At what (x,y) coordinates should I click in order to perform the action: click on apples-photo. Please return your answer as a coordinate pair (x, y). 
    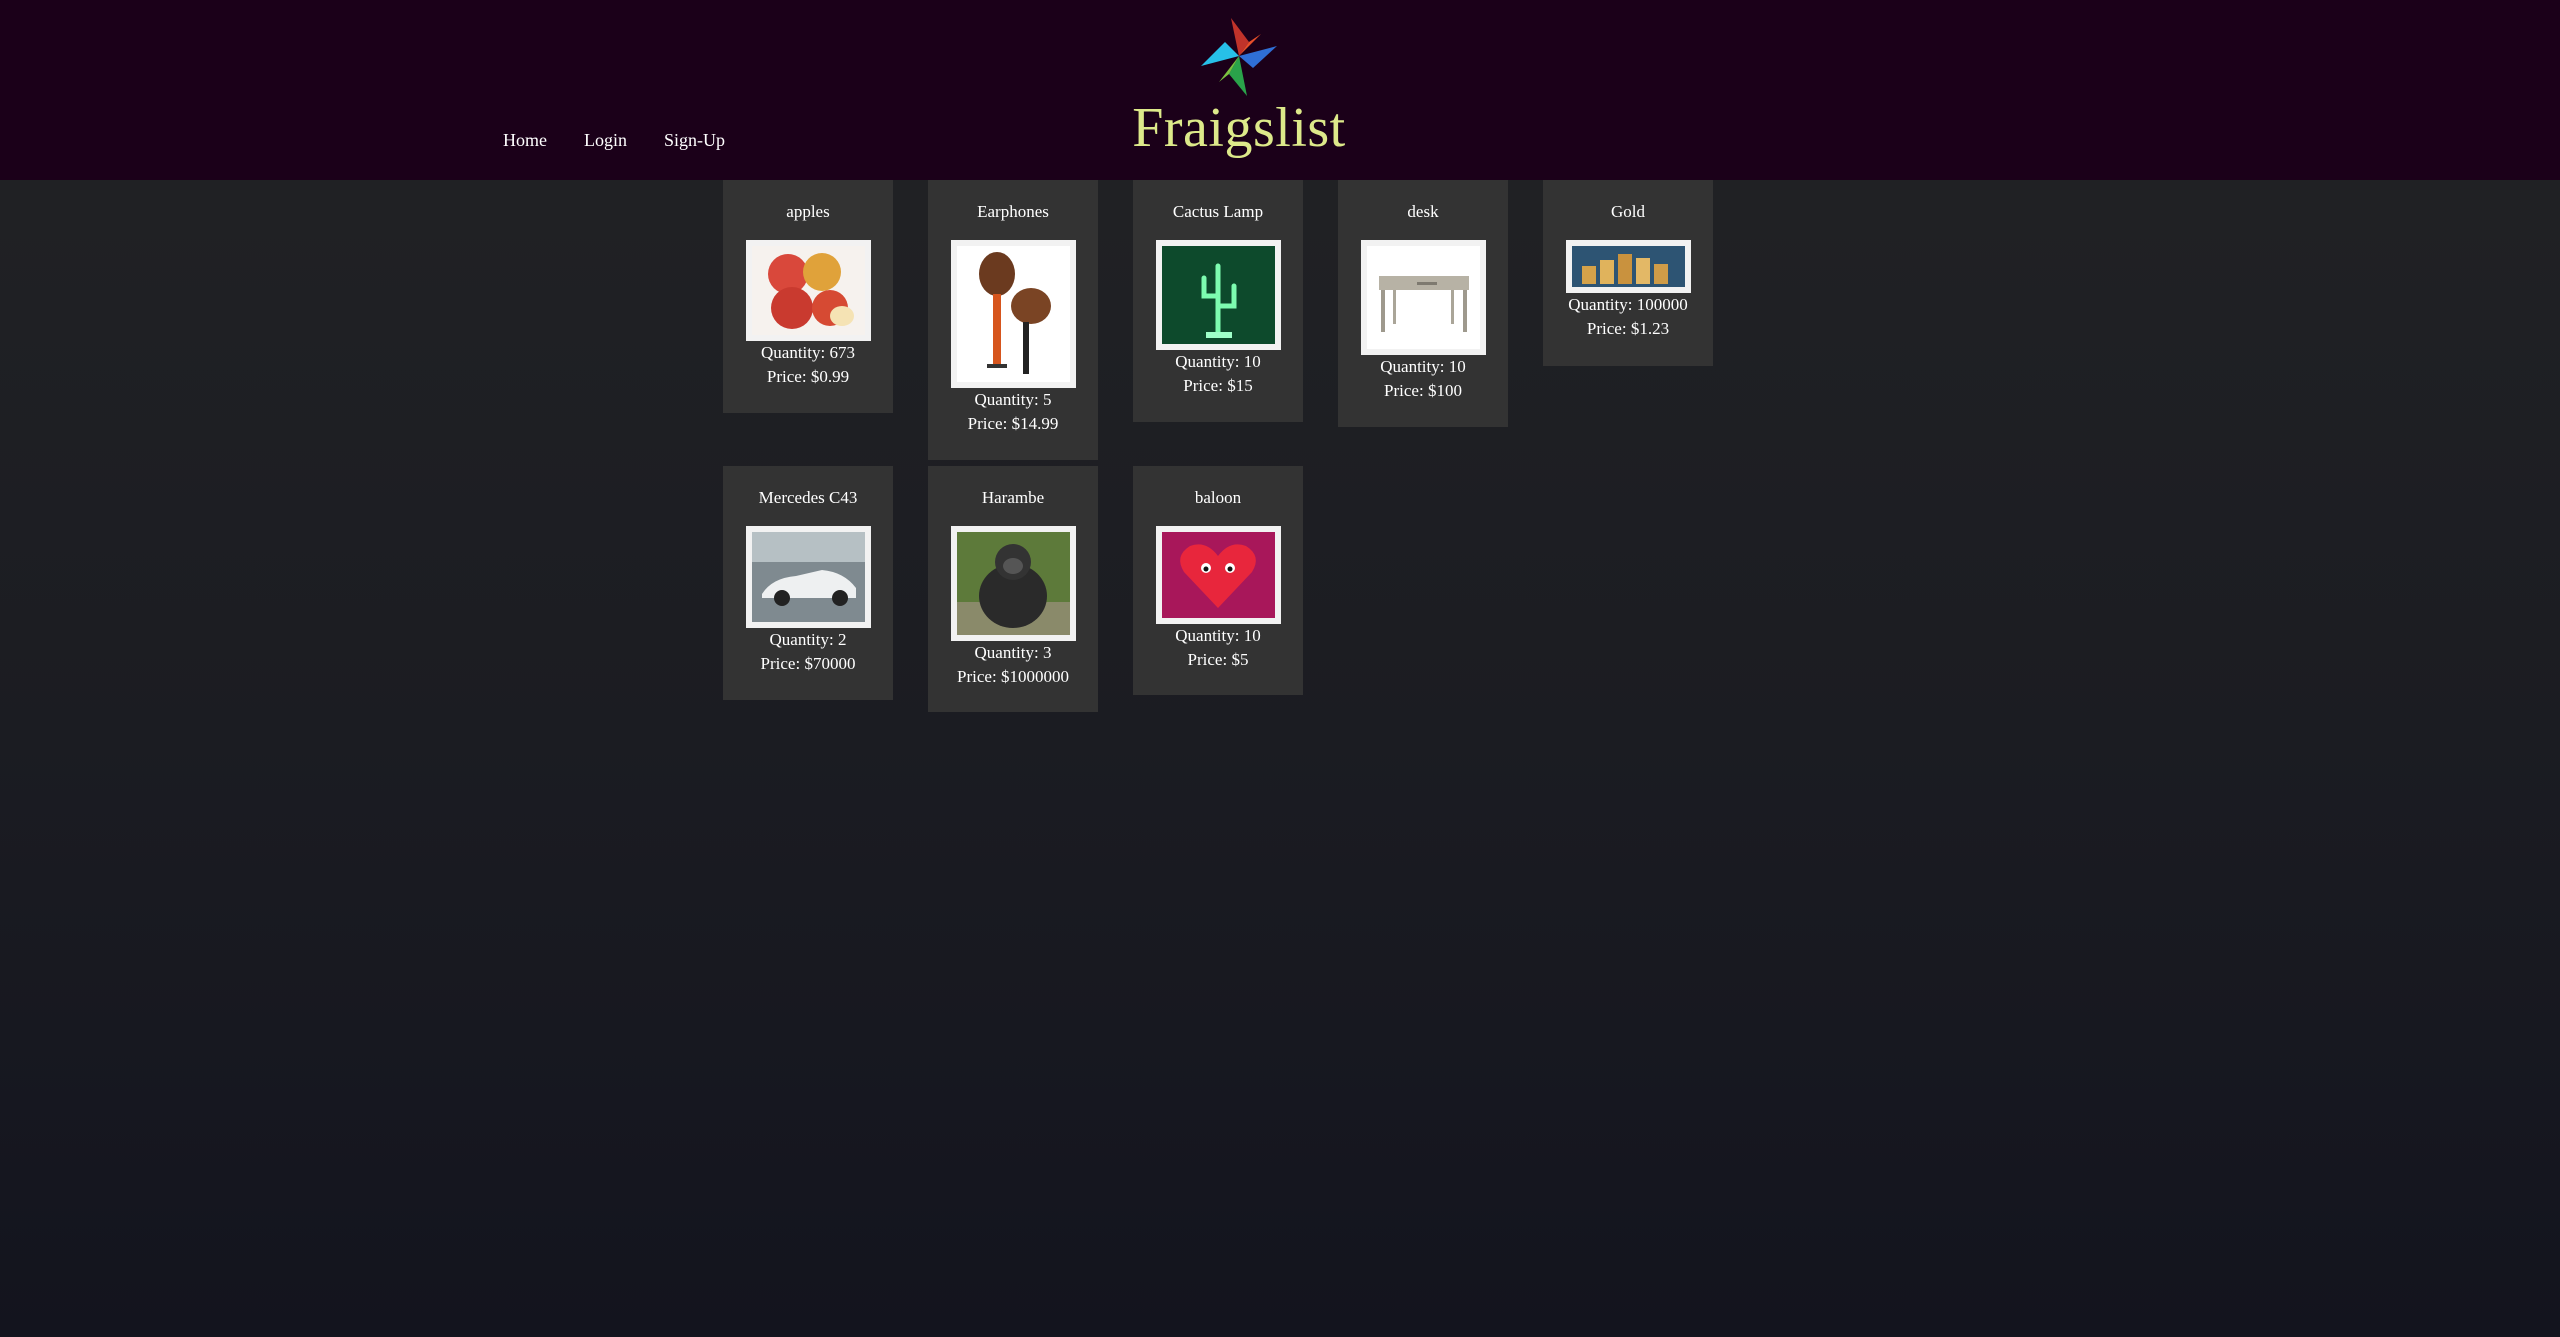
    Looking at the image, I should click on (808, 290).